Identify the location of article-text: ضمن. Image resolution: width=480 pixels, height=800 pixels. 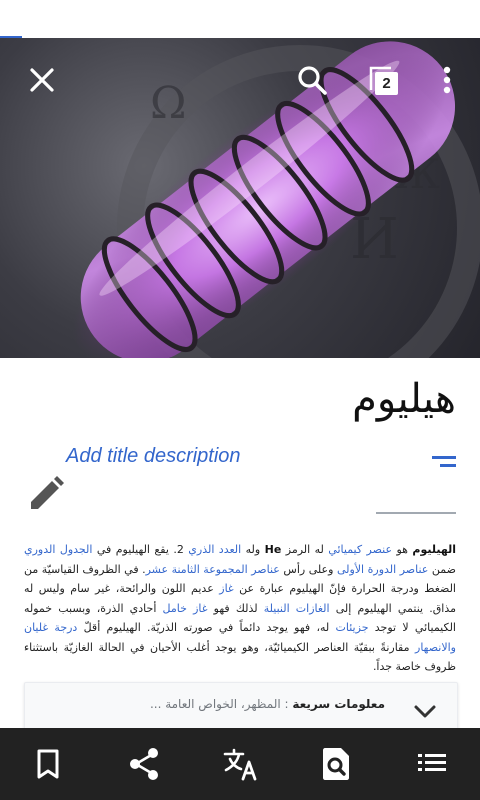
(442, 569).